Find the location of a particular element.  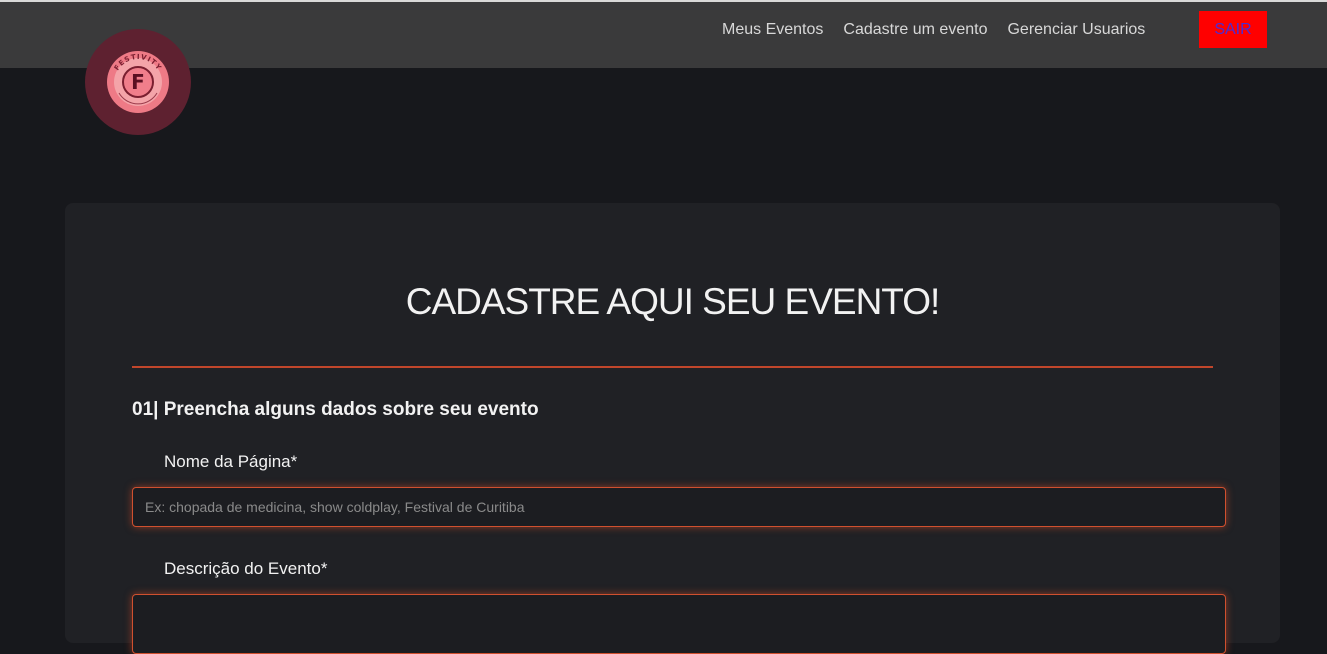

svg-text: F is located at coordinates (138, 82).